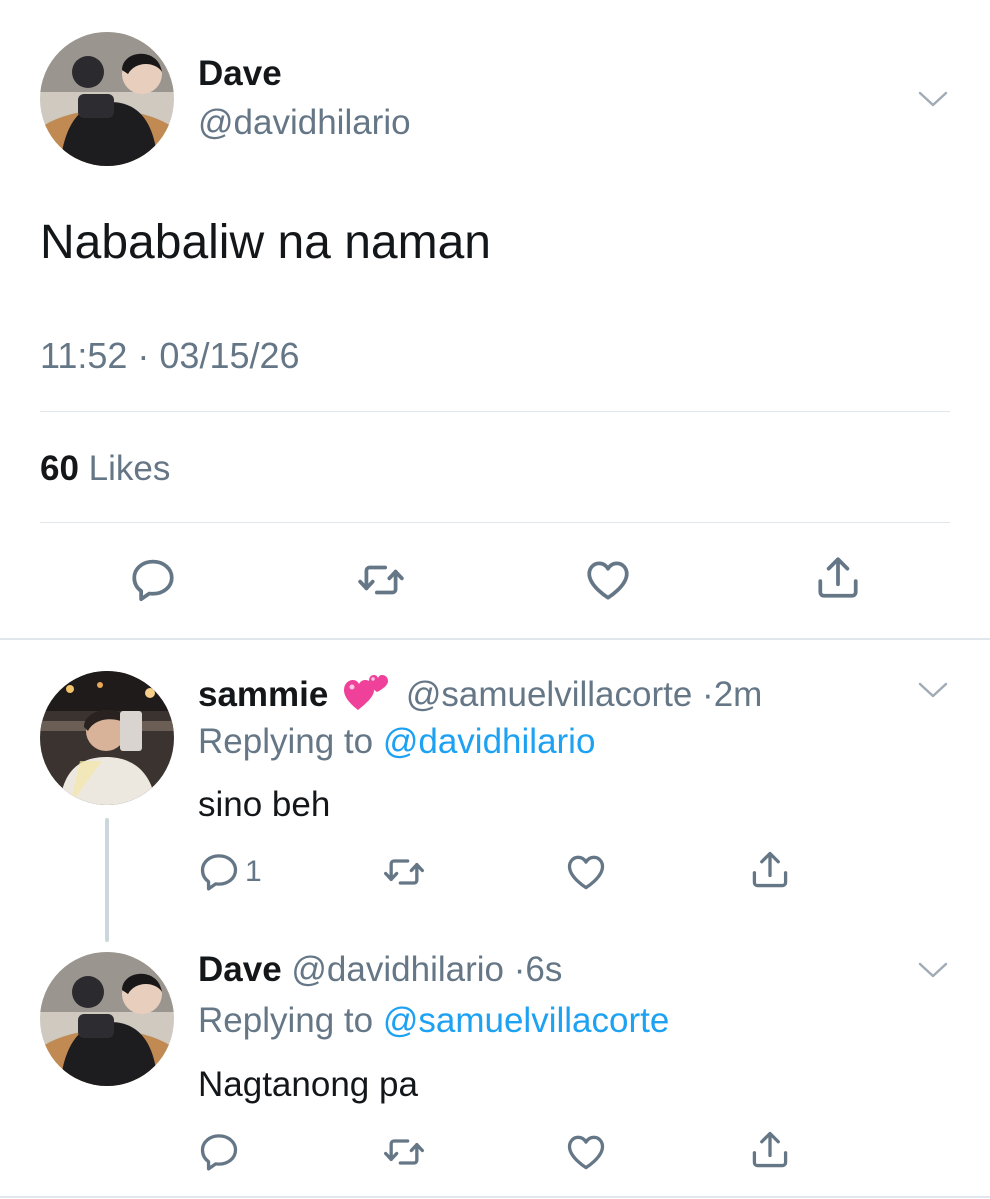 The width and height of the screenshot is (990, 1199). Describe the element at coordinates (170, 355) in the screenshot. I see `tweet-timestamp: 11:52 · 03/15/26` at that location.